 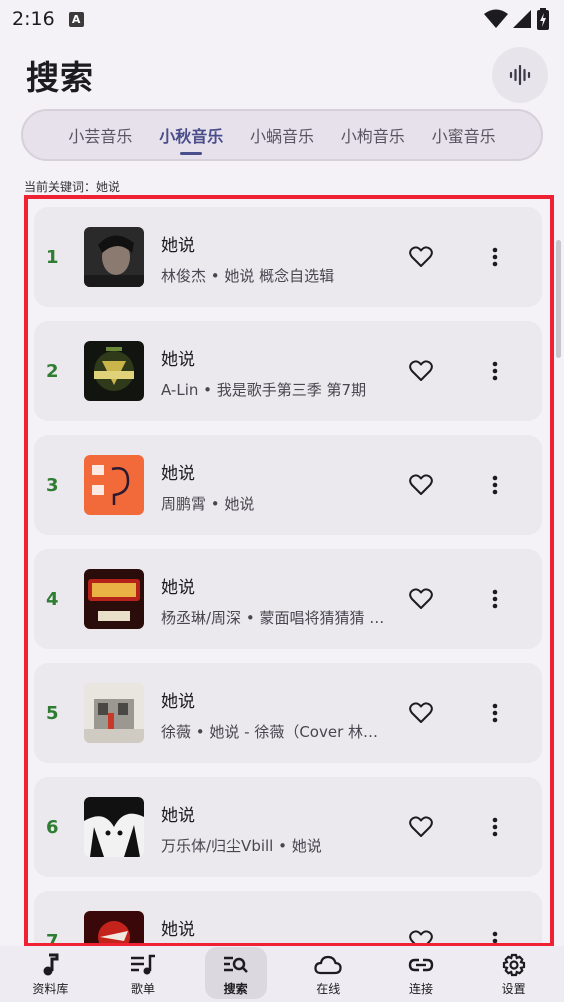 I want to click on voice-search-button, so click(x=520, y=75).